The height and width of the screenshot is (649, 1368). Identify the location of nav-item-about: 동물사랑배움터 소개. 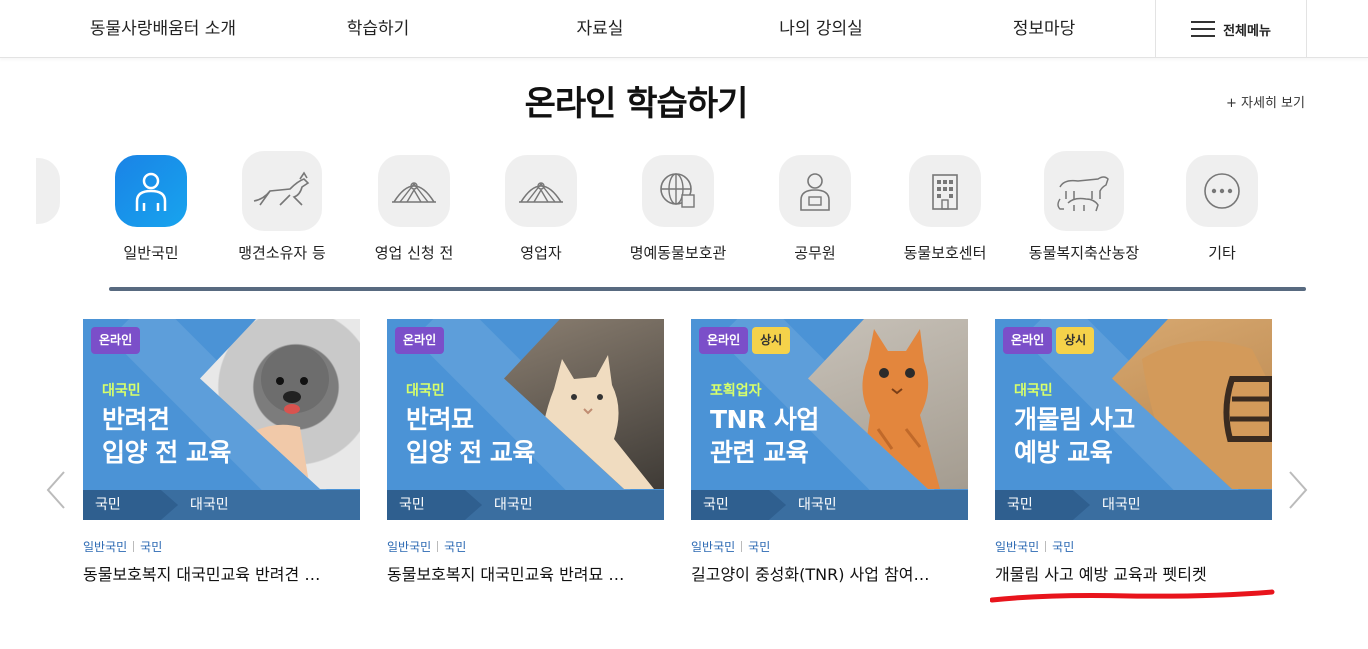
(163, 29).